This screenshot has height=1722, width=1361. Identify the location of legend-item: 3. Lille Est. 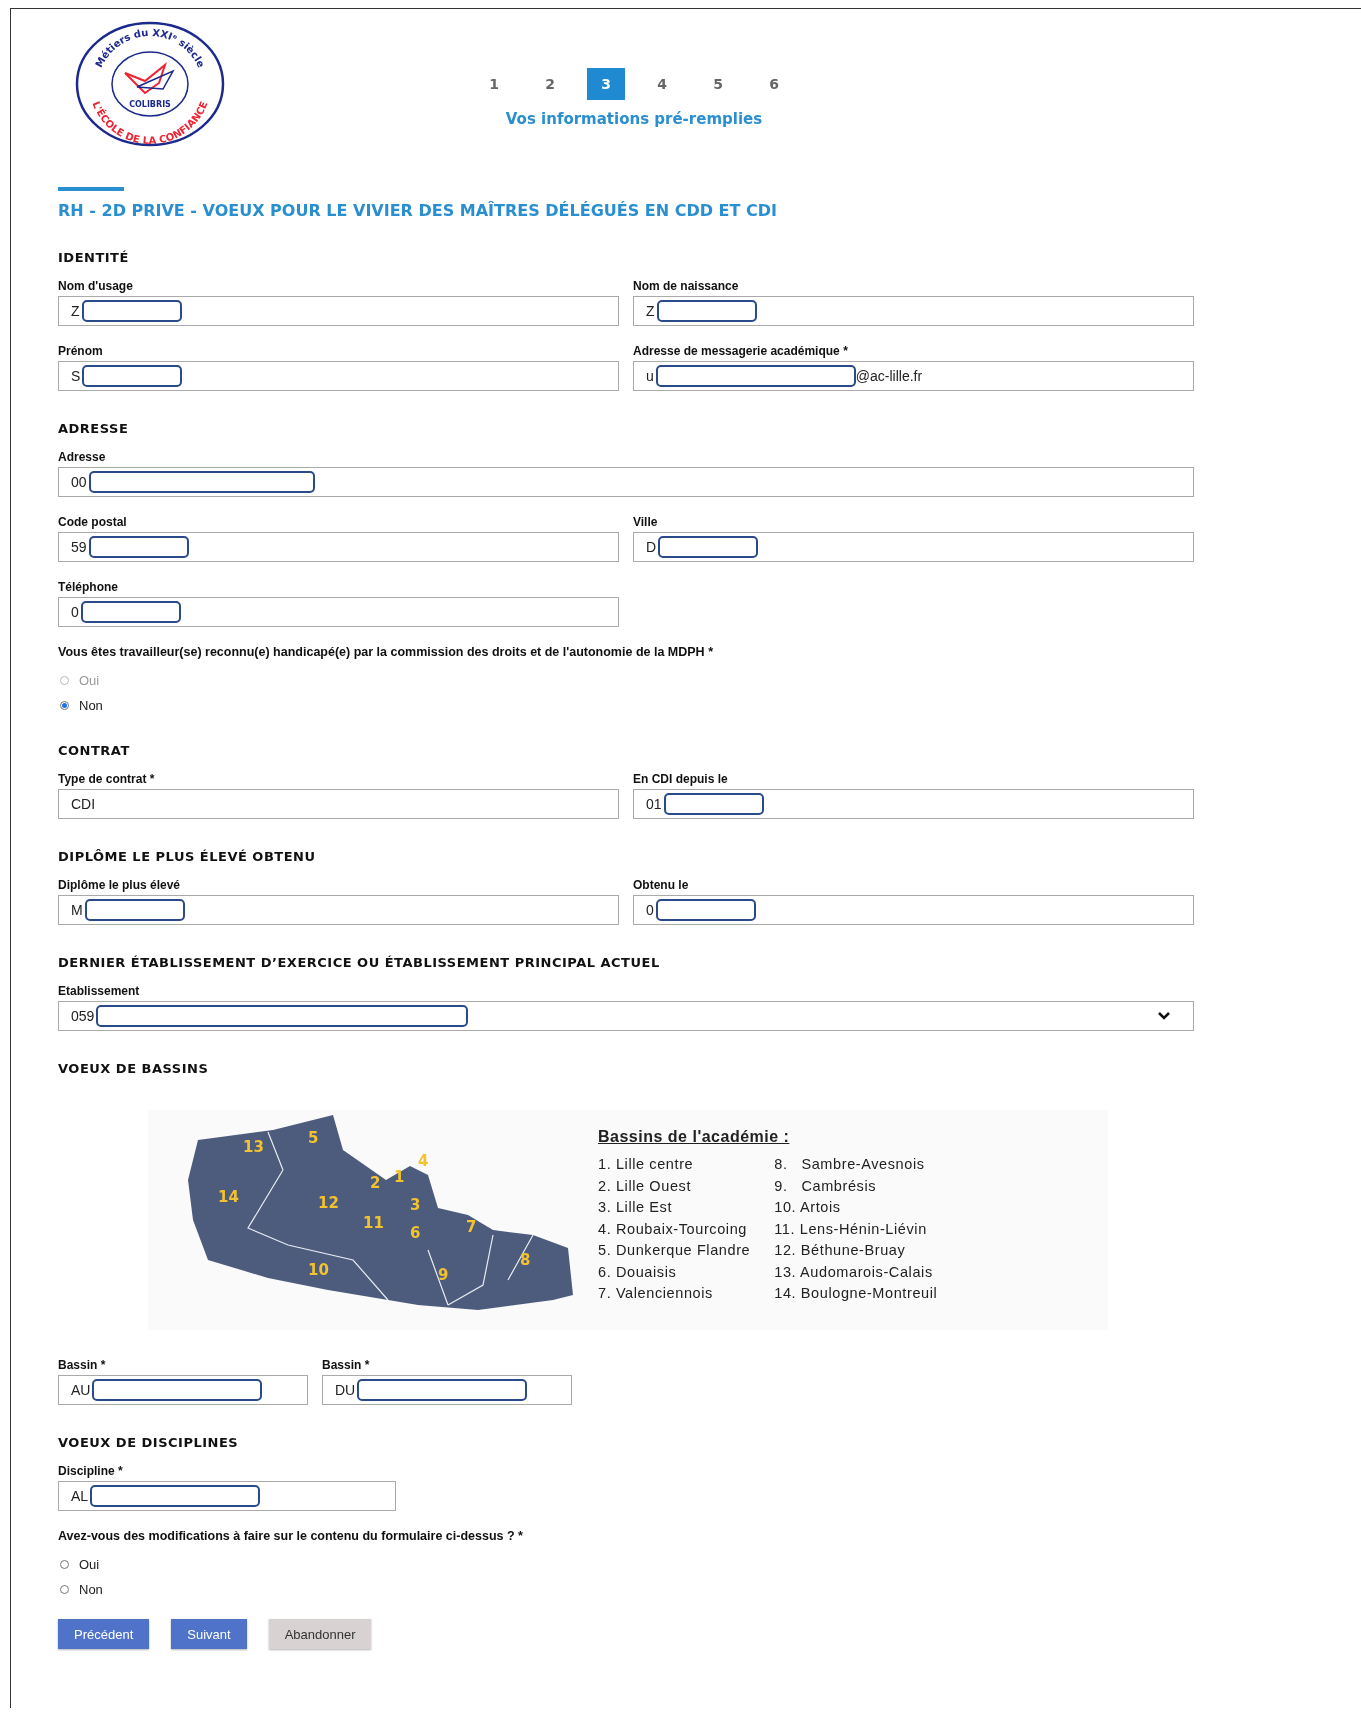
(636, 1207).